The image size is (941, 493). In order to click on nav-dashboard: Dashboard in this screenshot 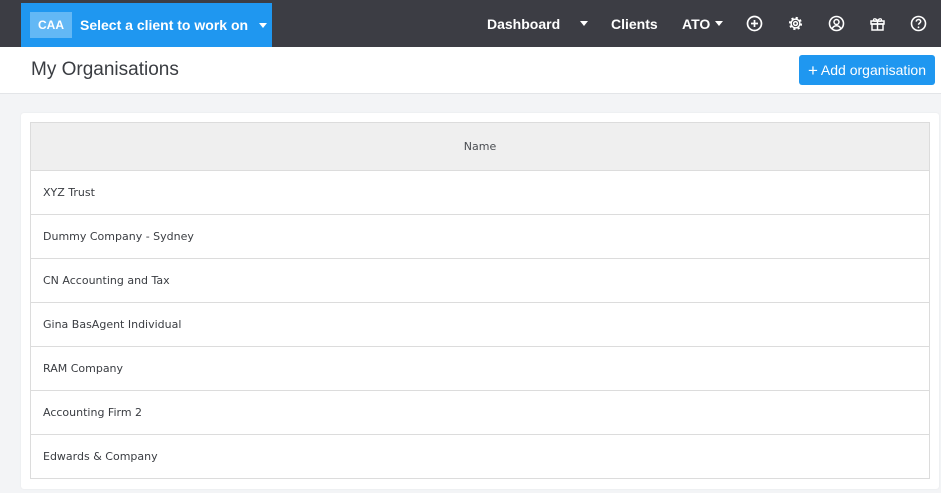, I will do `click(523, 23)`.